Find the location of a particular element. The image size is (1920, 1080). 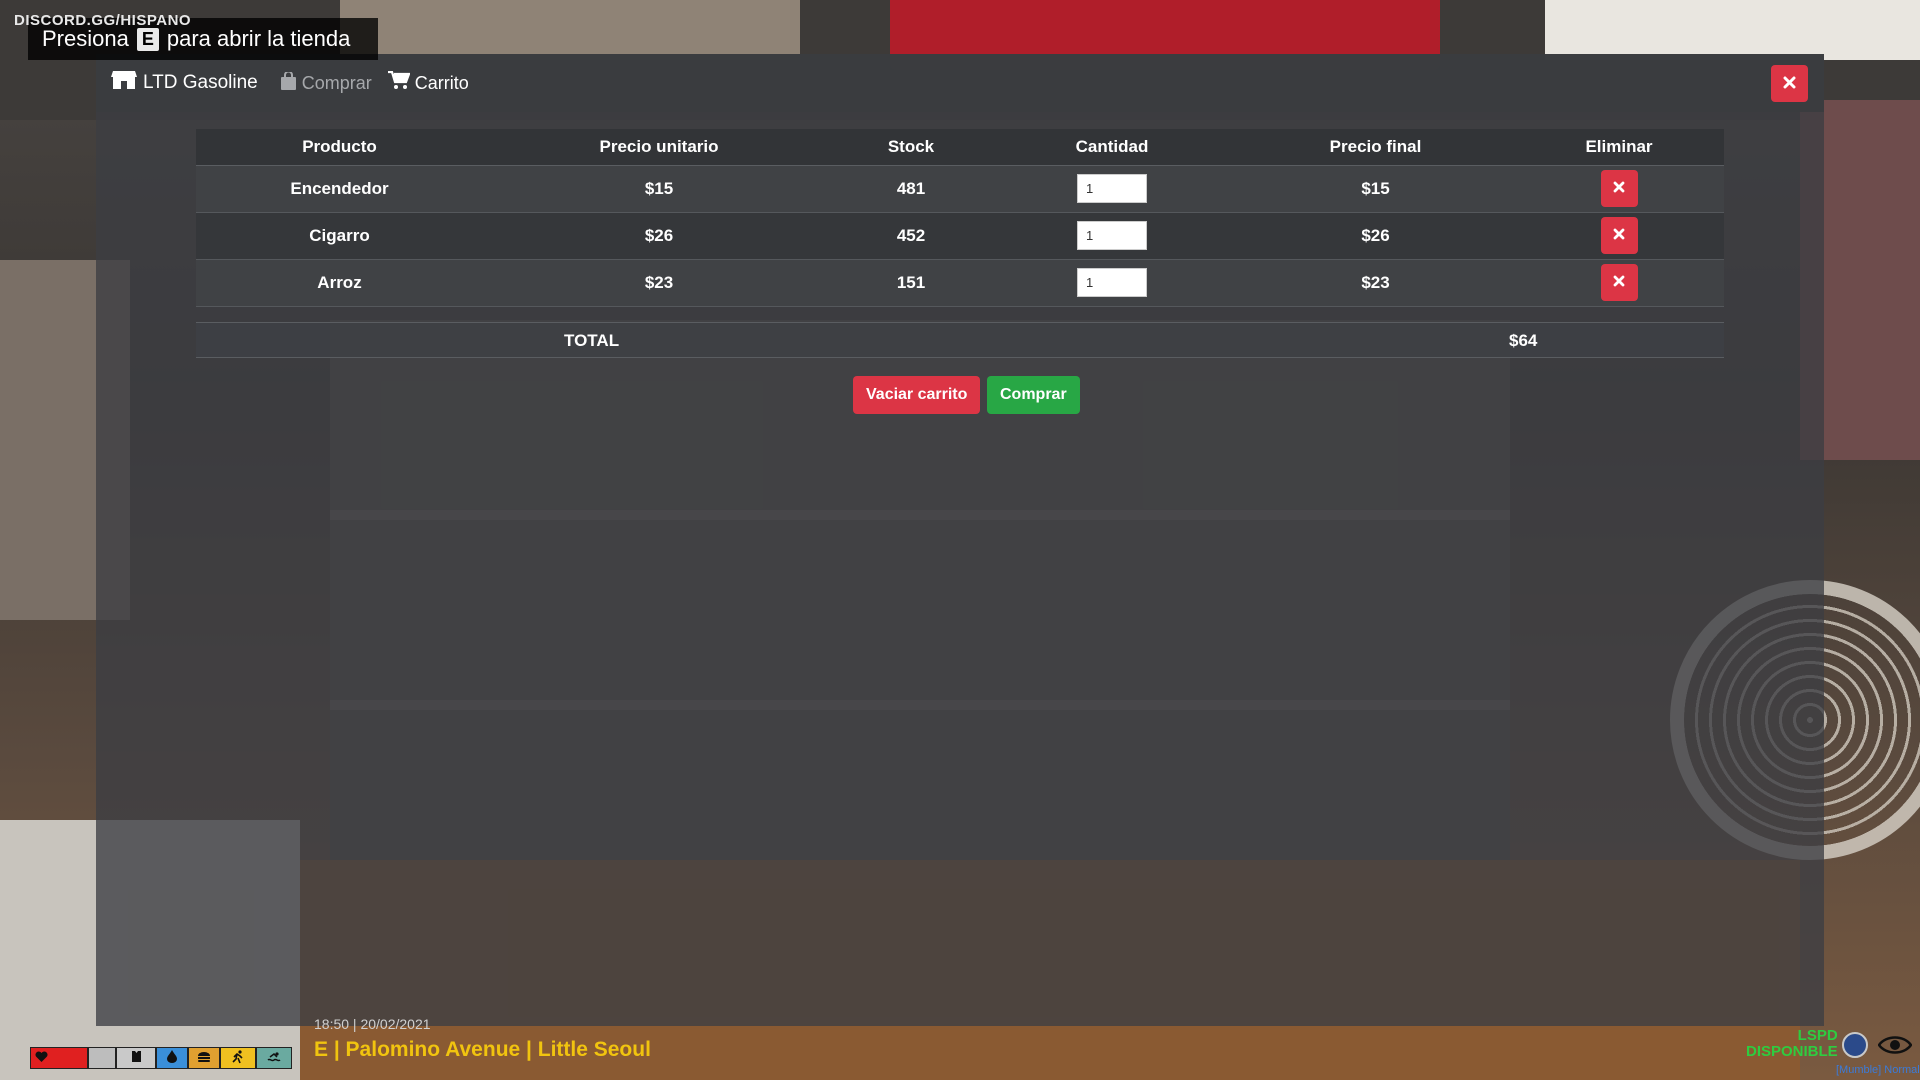

prompt-text-before: Presiona is located at coordinates (85, 38).